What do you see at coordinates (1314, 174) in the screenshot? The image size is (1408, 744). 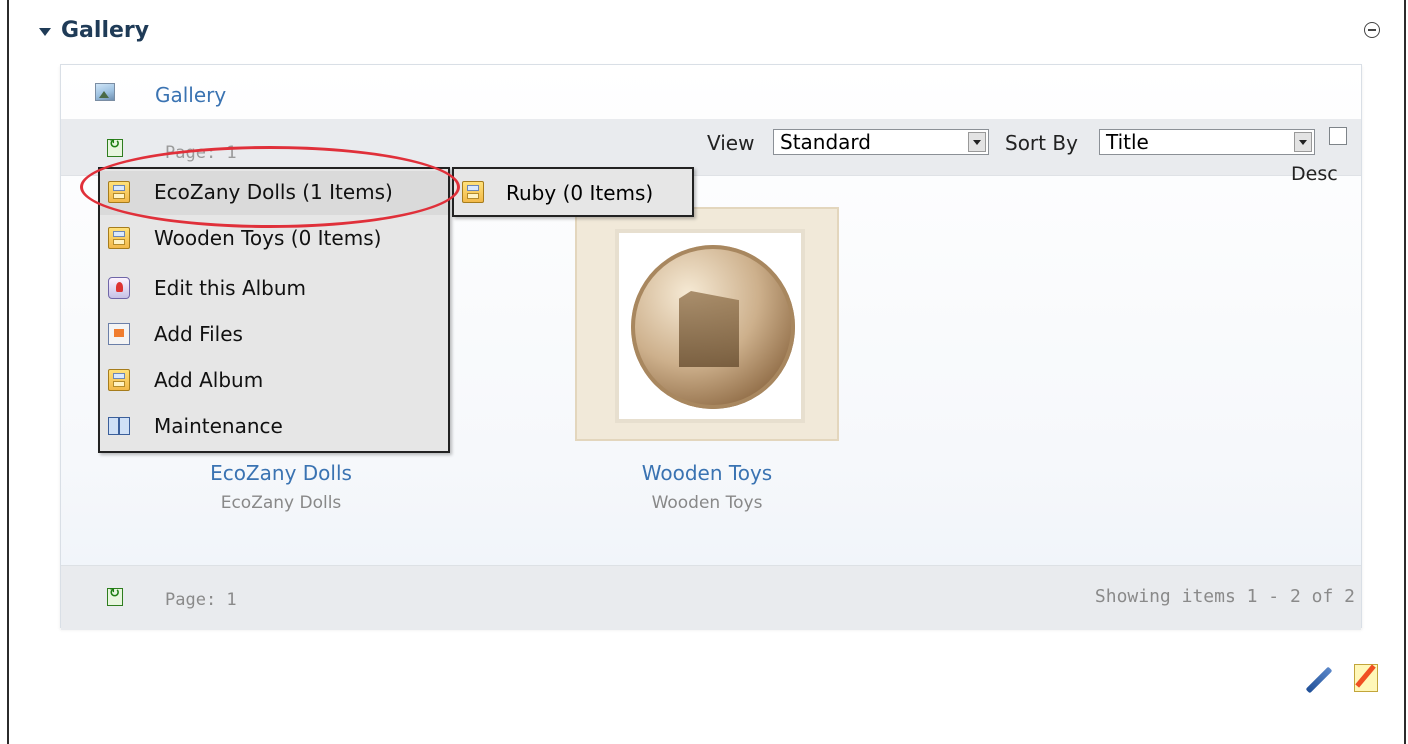 I see `desc-label: Desc` at bounding box center [1314, 174].